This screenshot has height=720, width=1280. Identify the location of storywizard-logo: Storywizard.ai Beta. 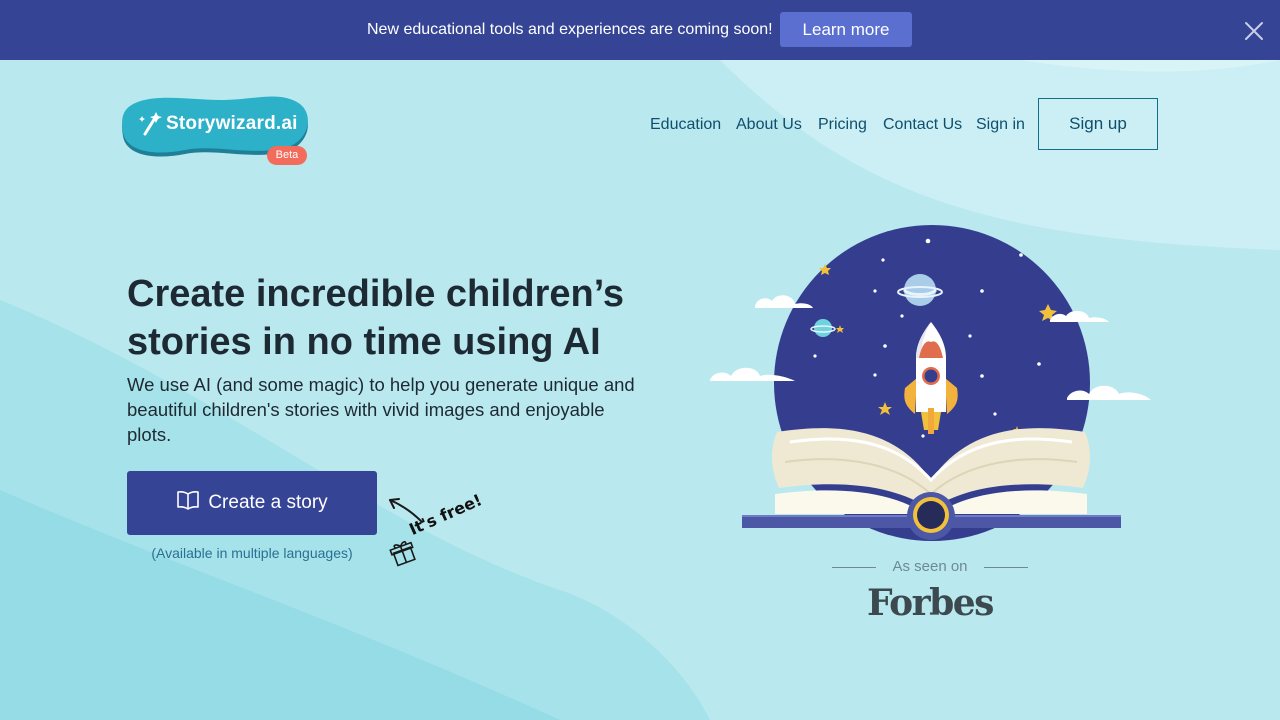
(216, 132).